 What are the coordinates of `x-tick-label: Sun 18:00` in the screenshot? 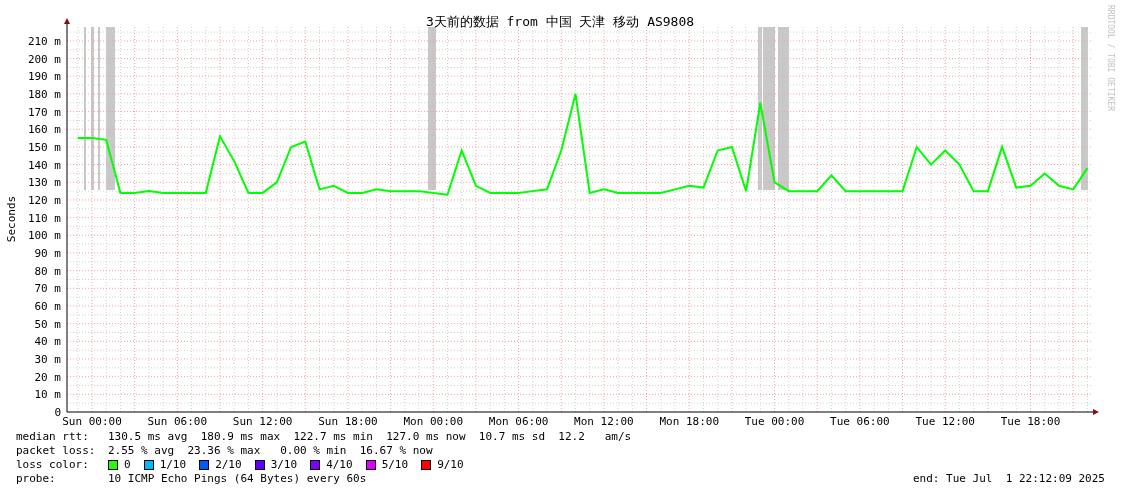 It's located at (348, 421).